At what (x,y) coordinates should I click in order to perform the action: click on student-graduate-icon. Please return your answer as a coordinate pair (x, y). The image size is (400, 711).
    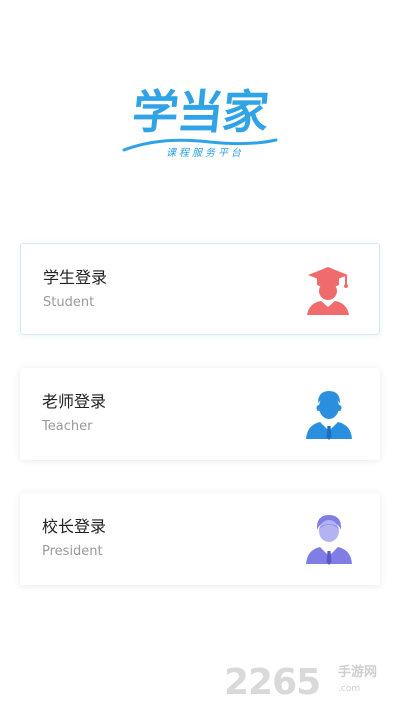
    Looking at the image, I should click on (328, 290).